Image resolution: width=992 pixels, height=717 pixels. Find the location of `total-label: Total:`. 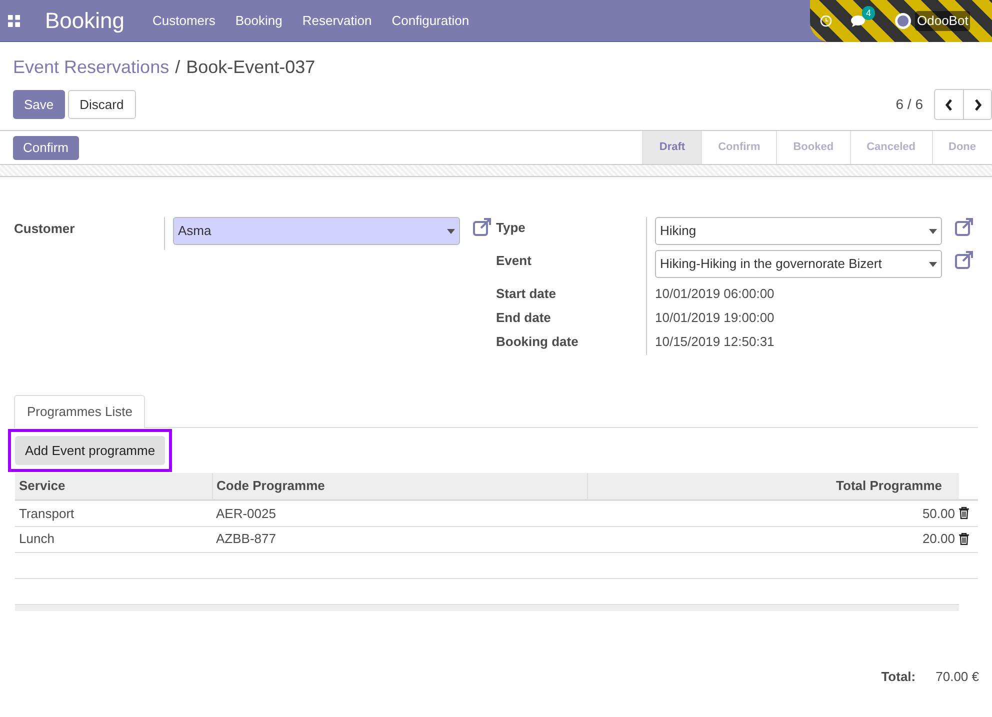

total-label: Total: is located at coordinates (898, 677).